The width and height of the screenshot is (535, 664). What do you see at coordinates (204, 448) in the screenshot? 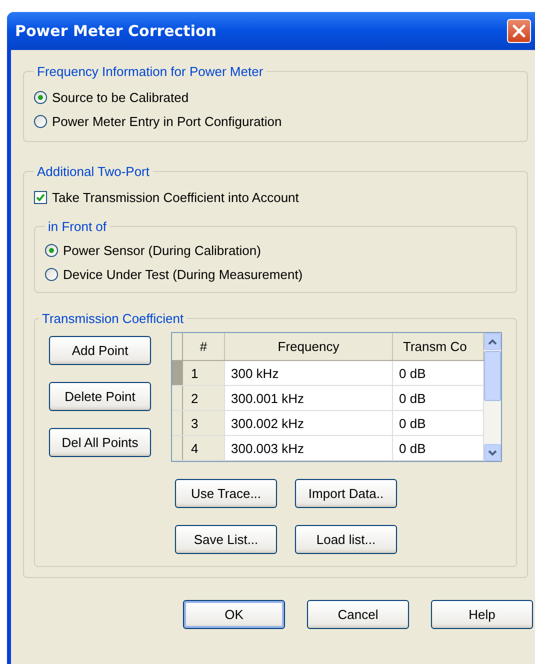
I see `table-cell: 4` at bounding box center [204, 448].